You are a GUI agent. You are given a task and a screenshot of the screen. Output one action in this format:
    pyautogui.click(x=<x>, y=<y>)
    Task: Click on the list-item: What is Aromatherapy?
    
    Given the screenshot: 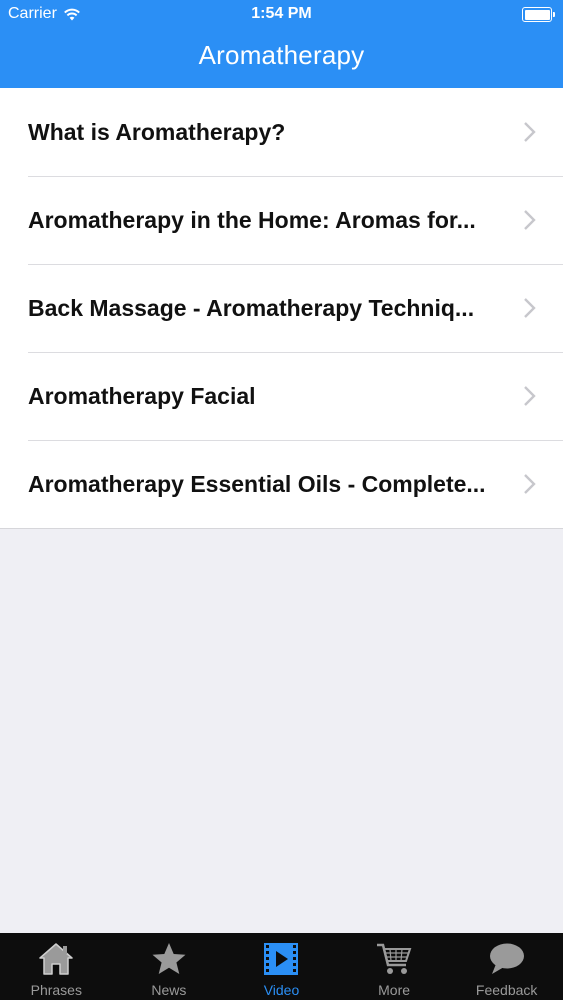 What is the action you would take?
    pyautogui.click(x=281, y=132)
    